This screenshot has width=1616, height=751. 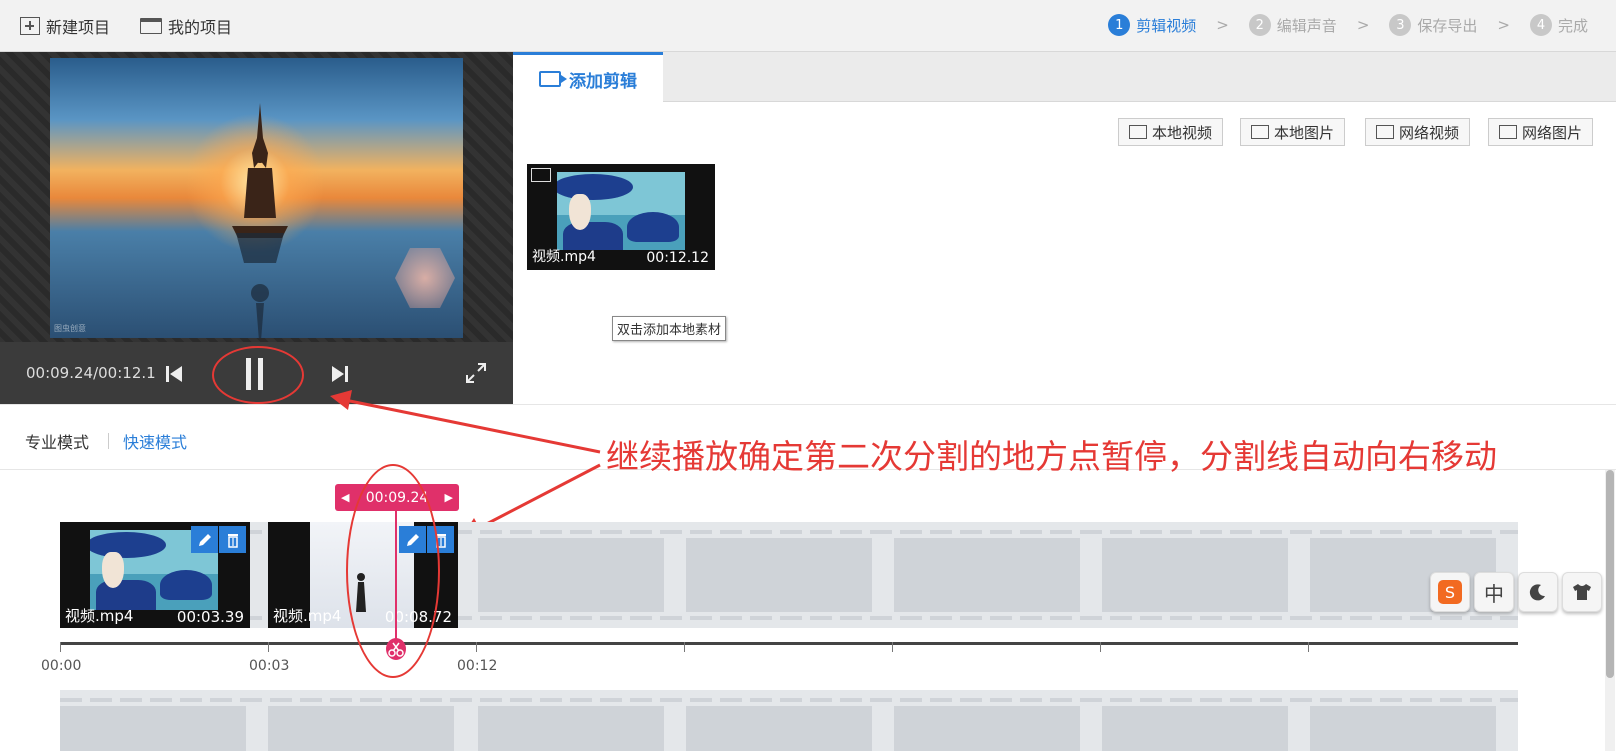 I want to click on step-label: 编辑声音, so click(x=1306, y=25).